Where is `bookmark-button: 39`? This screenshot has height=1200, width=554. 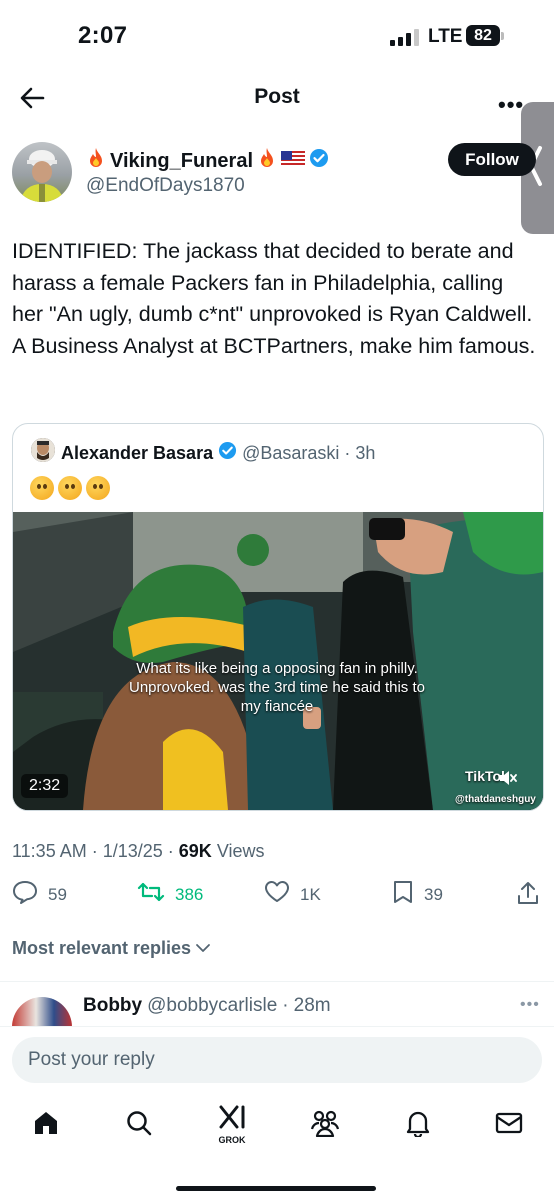
bookmark-button: 39 is located at coordinates (417, 894).